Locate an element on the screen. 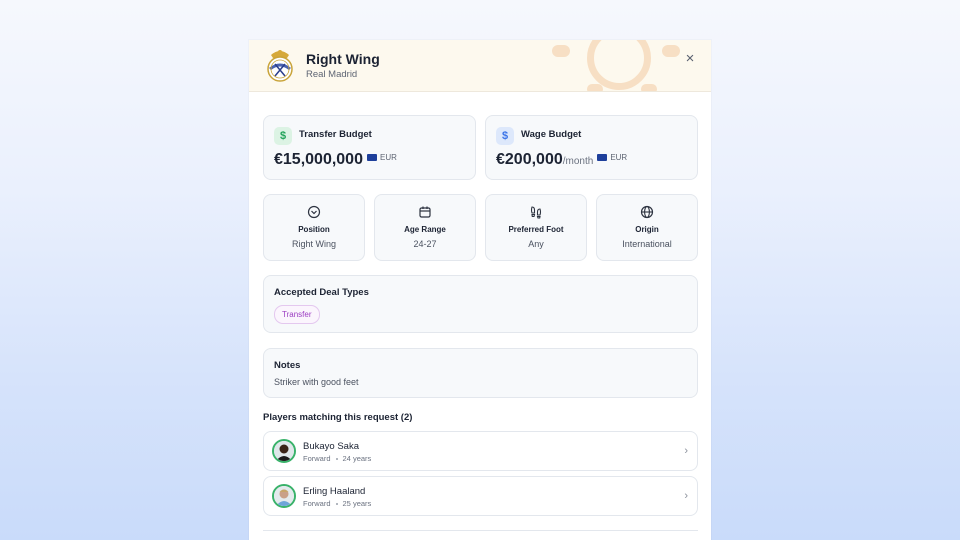 Image resolution: width=960 pixels, height=540 pixels. stat-label: Age Range is located at coordinates (425, 229).